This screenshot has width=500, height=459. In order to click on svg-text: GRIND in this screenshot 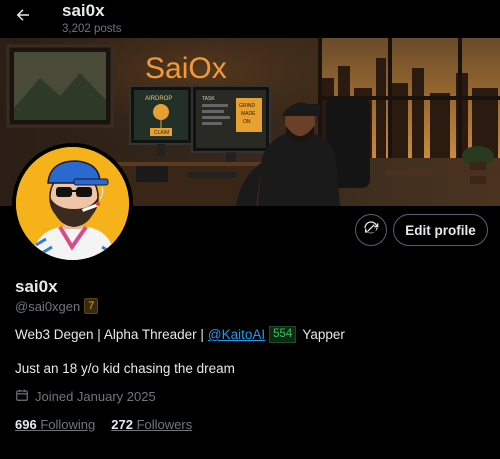, I will do `click(247, 106)`.